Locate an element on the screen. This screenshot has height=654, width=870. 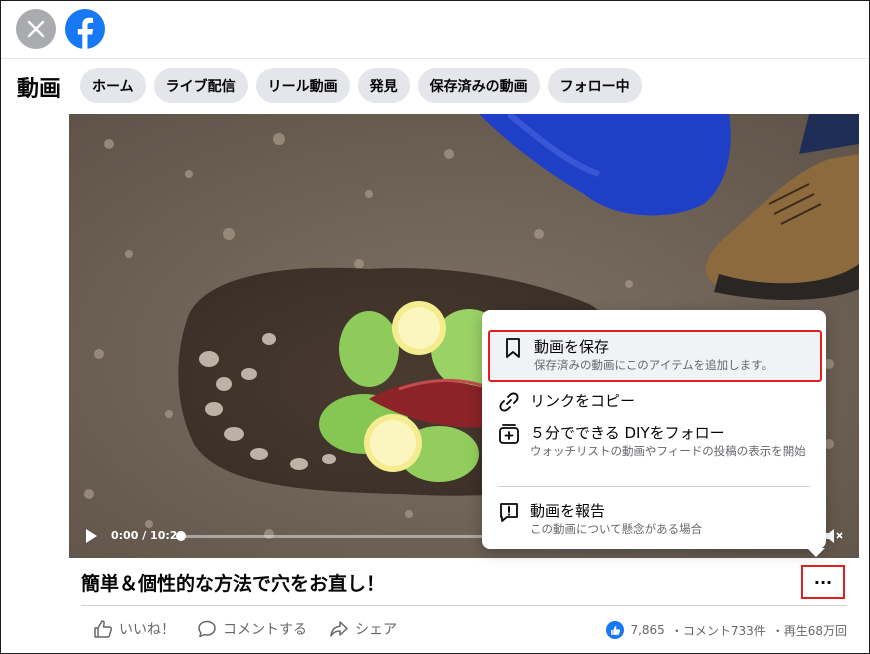
nav-tabs: ホーム ライブ配信 リール動画 発見 保存済みの動画 フォロー中 is located at coordinates (361, 85).